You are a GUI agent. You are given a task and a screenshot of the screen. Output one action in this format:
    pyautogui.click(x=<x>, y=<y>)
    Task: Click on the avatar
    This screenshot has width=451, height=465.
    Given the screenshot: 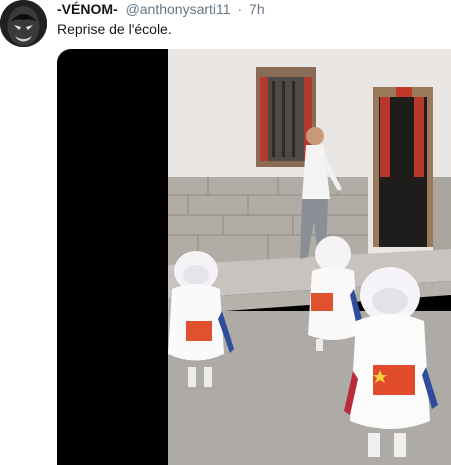 What is the action you would take?
    pyautogui.click(x=23, y=23)
    